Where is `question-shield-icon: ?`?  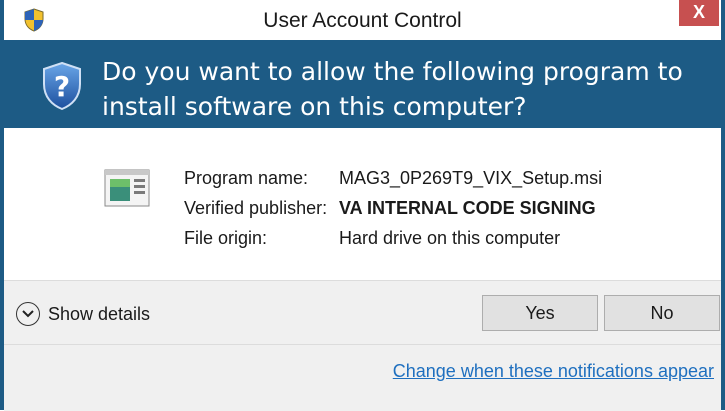
question-shield-icon: ? is located at coordinates (62, 86).